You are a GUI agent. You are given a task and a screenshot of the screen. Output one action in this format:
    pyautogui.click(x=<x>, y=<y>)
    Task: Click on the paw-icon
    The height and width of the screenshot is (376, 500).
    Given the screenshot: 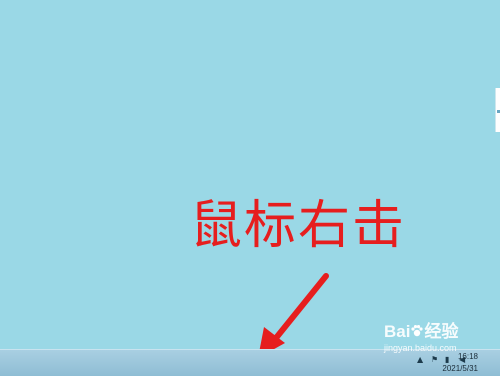 What is the action you would take?
    pyautogui.click(x=417, y=331)
    